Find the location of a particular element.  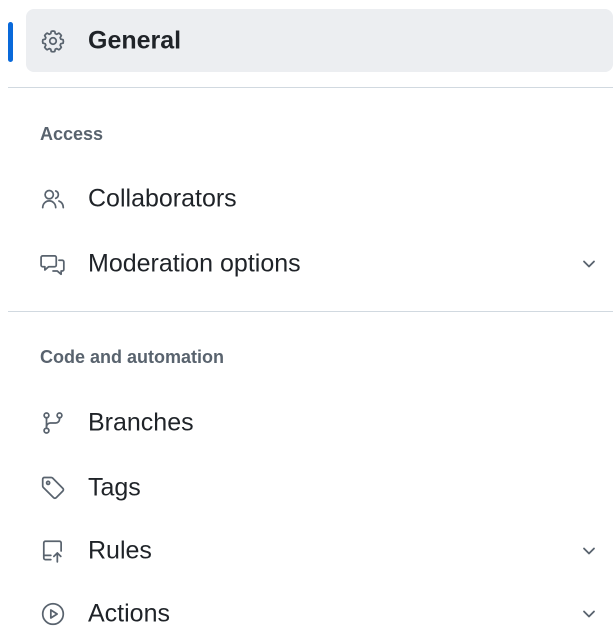

nav-item-moderation-options: Moderation options is located at coordinates (319, 264).